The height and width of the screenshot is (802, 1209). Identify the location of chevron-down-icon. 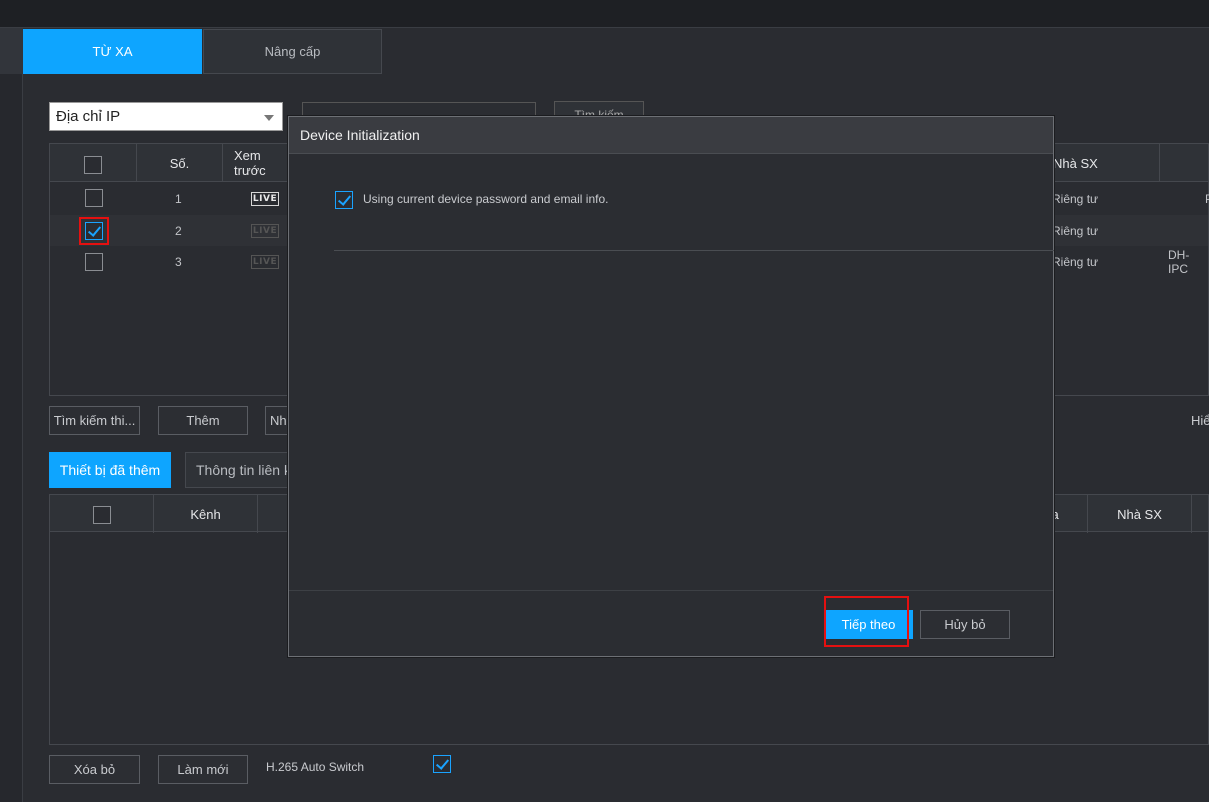
(269, 118).